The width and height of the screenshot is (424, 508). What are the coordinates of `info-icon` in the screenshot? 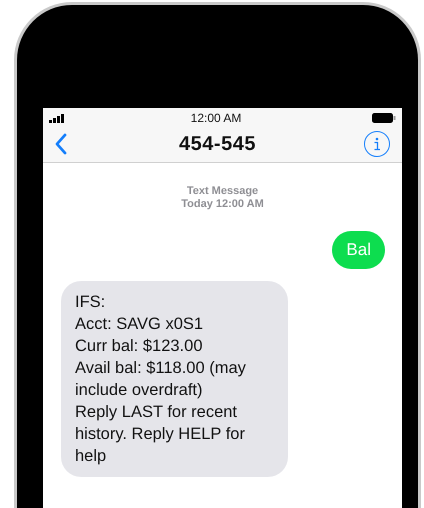 It's located at (377, 144).